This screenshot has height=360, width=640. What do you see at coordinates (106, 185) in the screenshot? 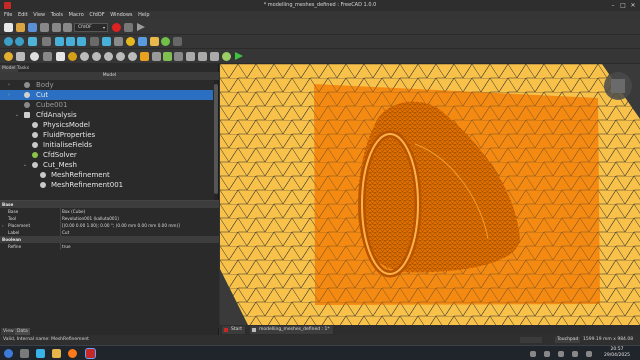
I see `tree-item-meshrefinement001: MeshRefinement001` at bounding box center [106, 185].